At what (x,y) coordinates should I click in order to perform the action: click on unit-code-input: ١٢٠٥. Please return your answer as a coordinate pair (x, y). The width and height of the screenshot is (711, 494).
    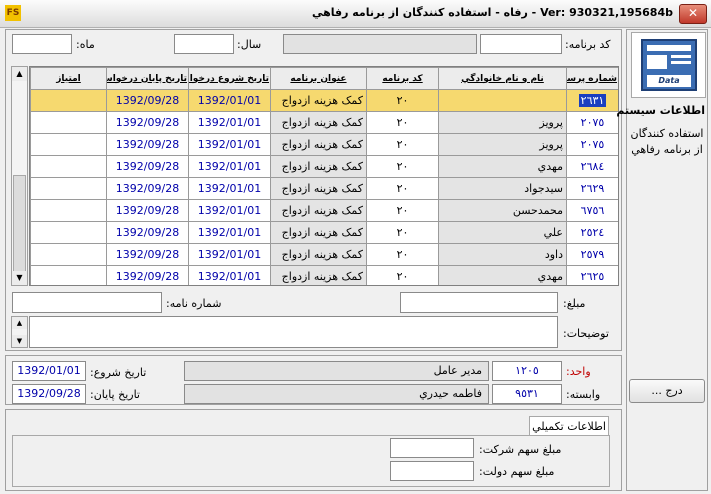
    Looking at the image, I should click on (527, 371).